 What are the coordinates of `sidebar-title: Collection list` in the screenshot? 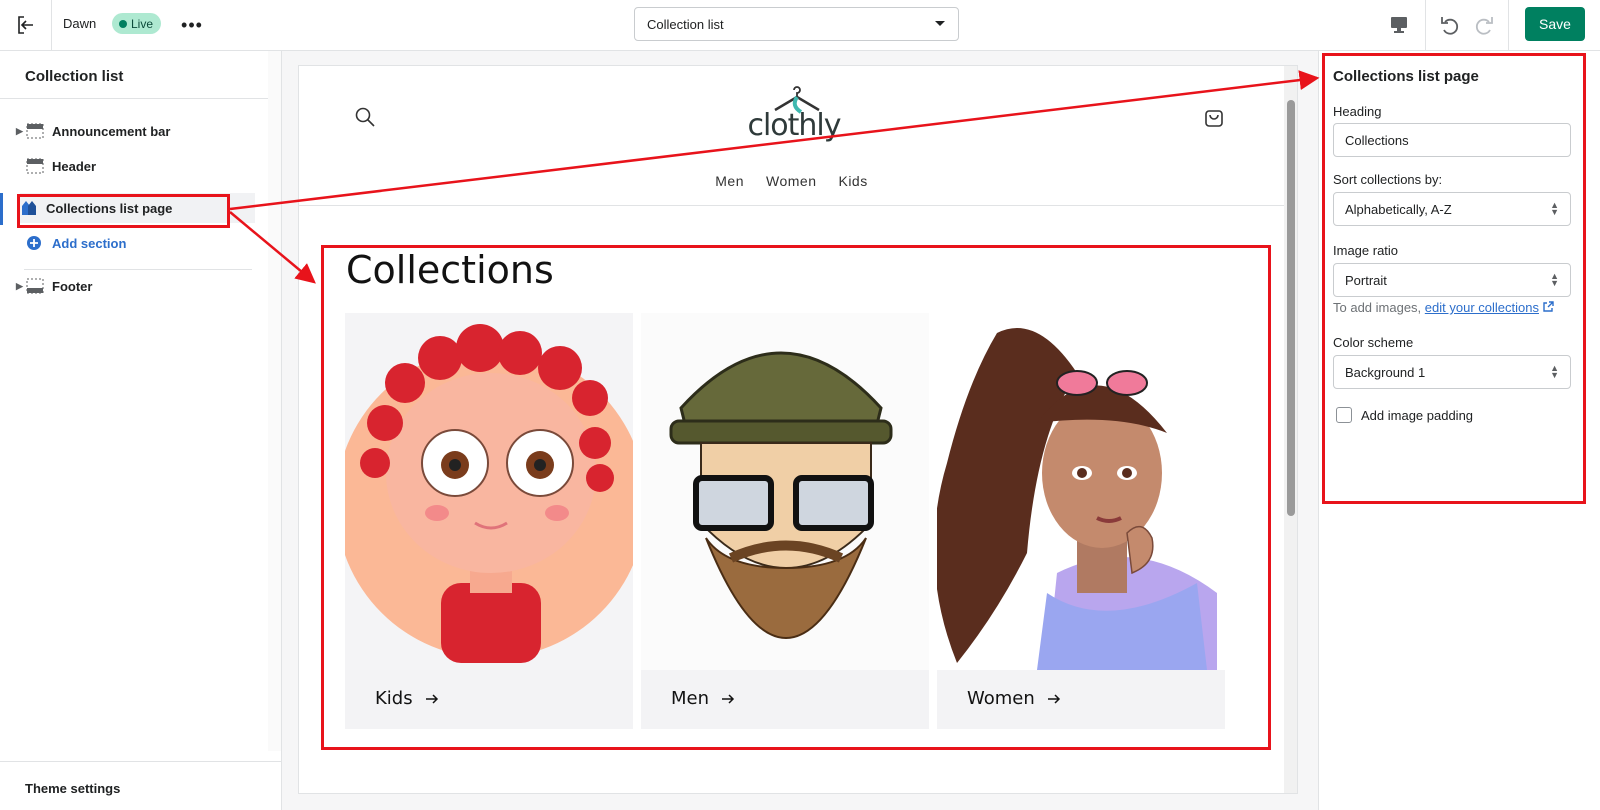 It's located at (74, 76).